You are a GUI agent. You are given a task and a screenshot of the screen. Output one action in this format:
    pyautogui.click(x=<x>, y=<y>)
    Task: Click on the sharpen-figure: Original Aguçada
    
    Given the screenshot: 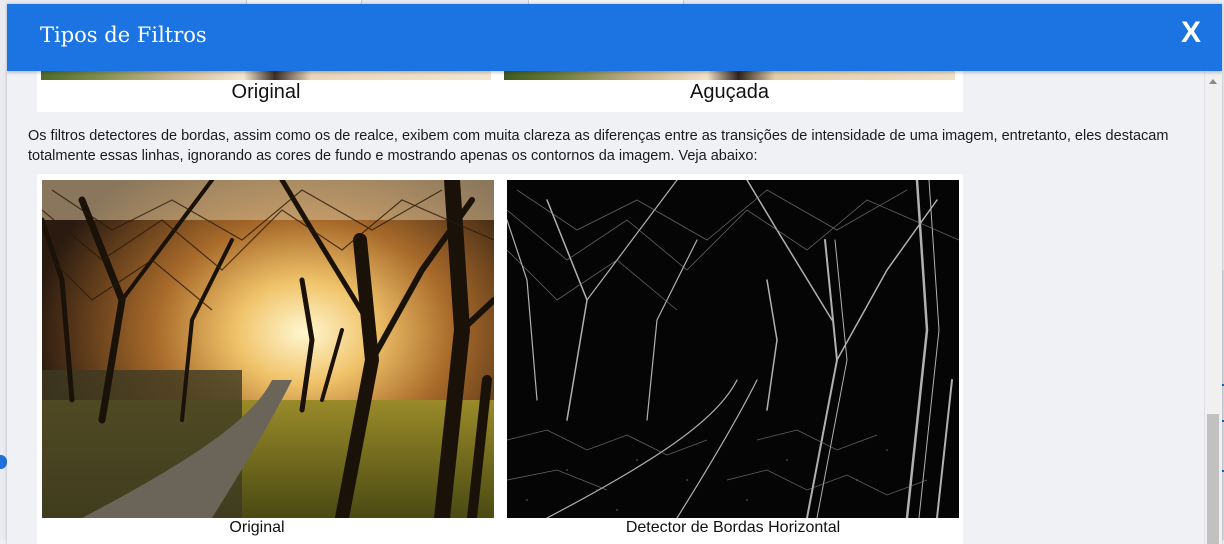 What is the action you would take?
    pyautogui.click(x=500, y=91)
    